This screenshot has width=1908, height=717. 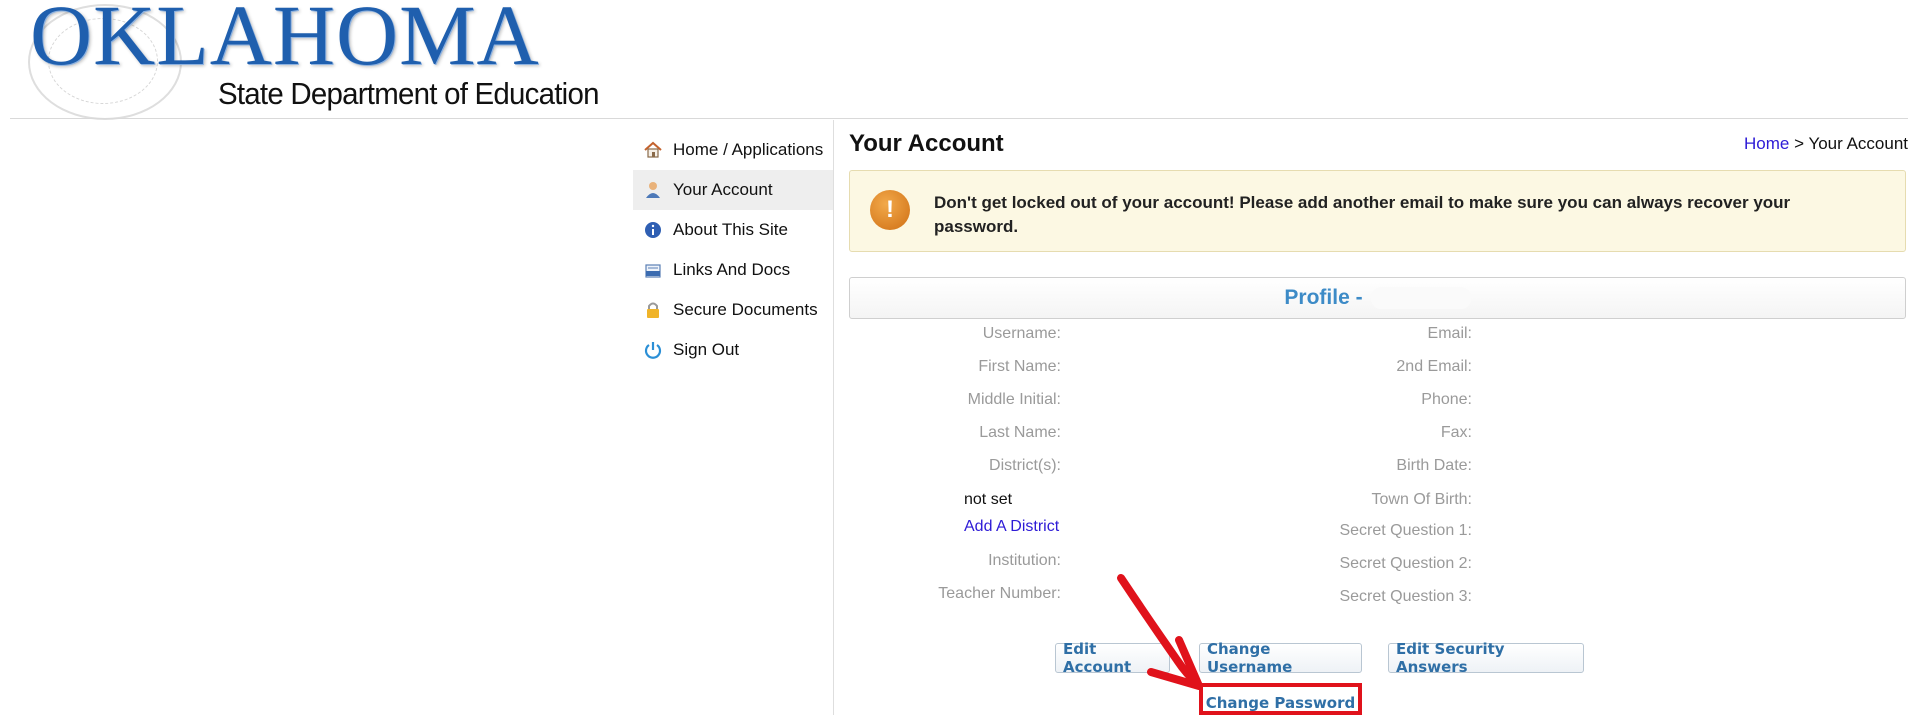 I want to click on district-value: not set, so click(x=988, y=499).